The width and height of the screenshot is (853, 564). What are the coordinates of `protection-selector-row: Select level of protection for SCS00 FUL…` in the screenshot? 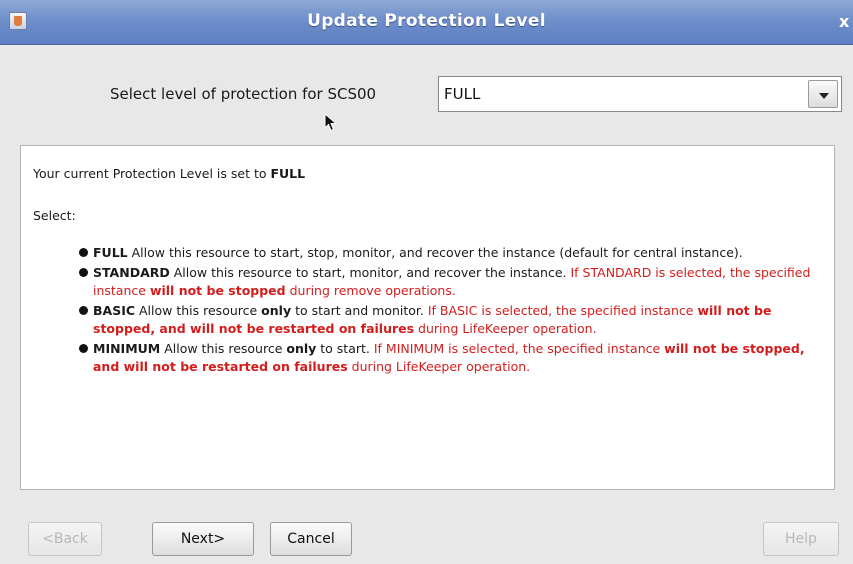 It's located at (426, 95).